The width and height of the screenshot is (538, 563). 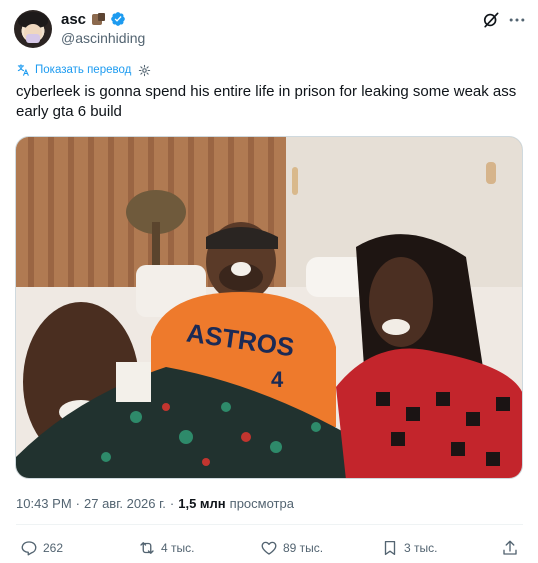 I want to click on reply-count: 262, so click(x=53, y=548).